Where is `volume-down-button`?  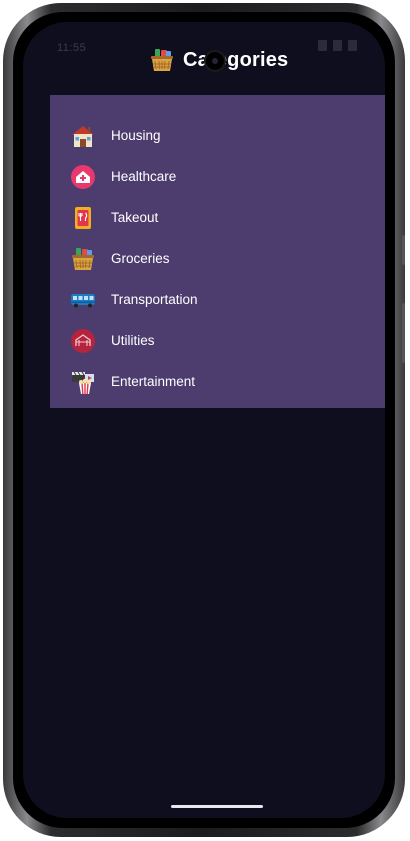 volume-down-button is located at coordinates (403, 333).